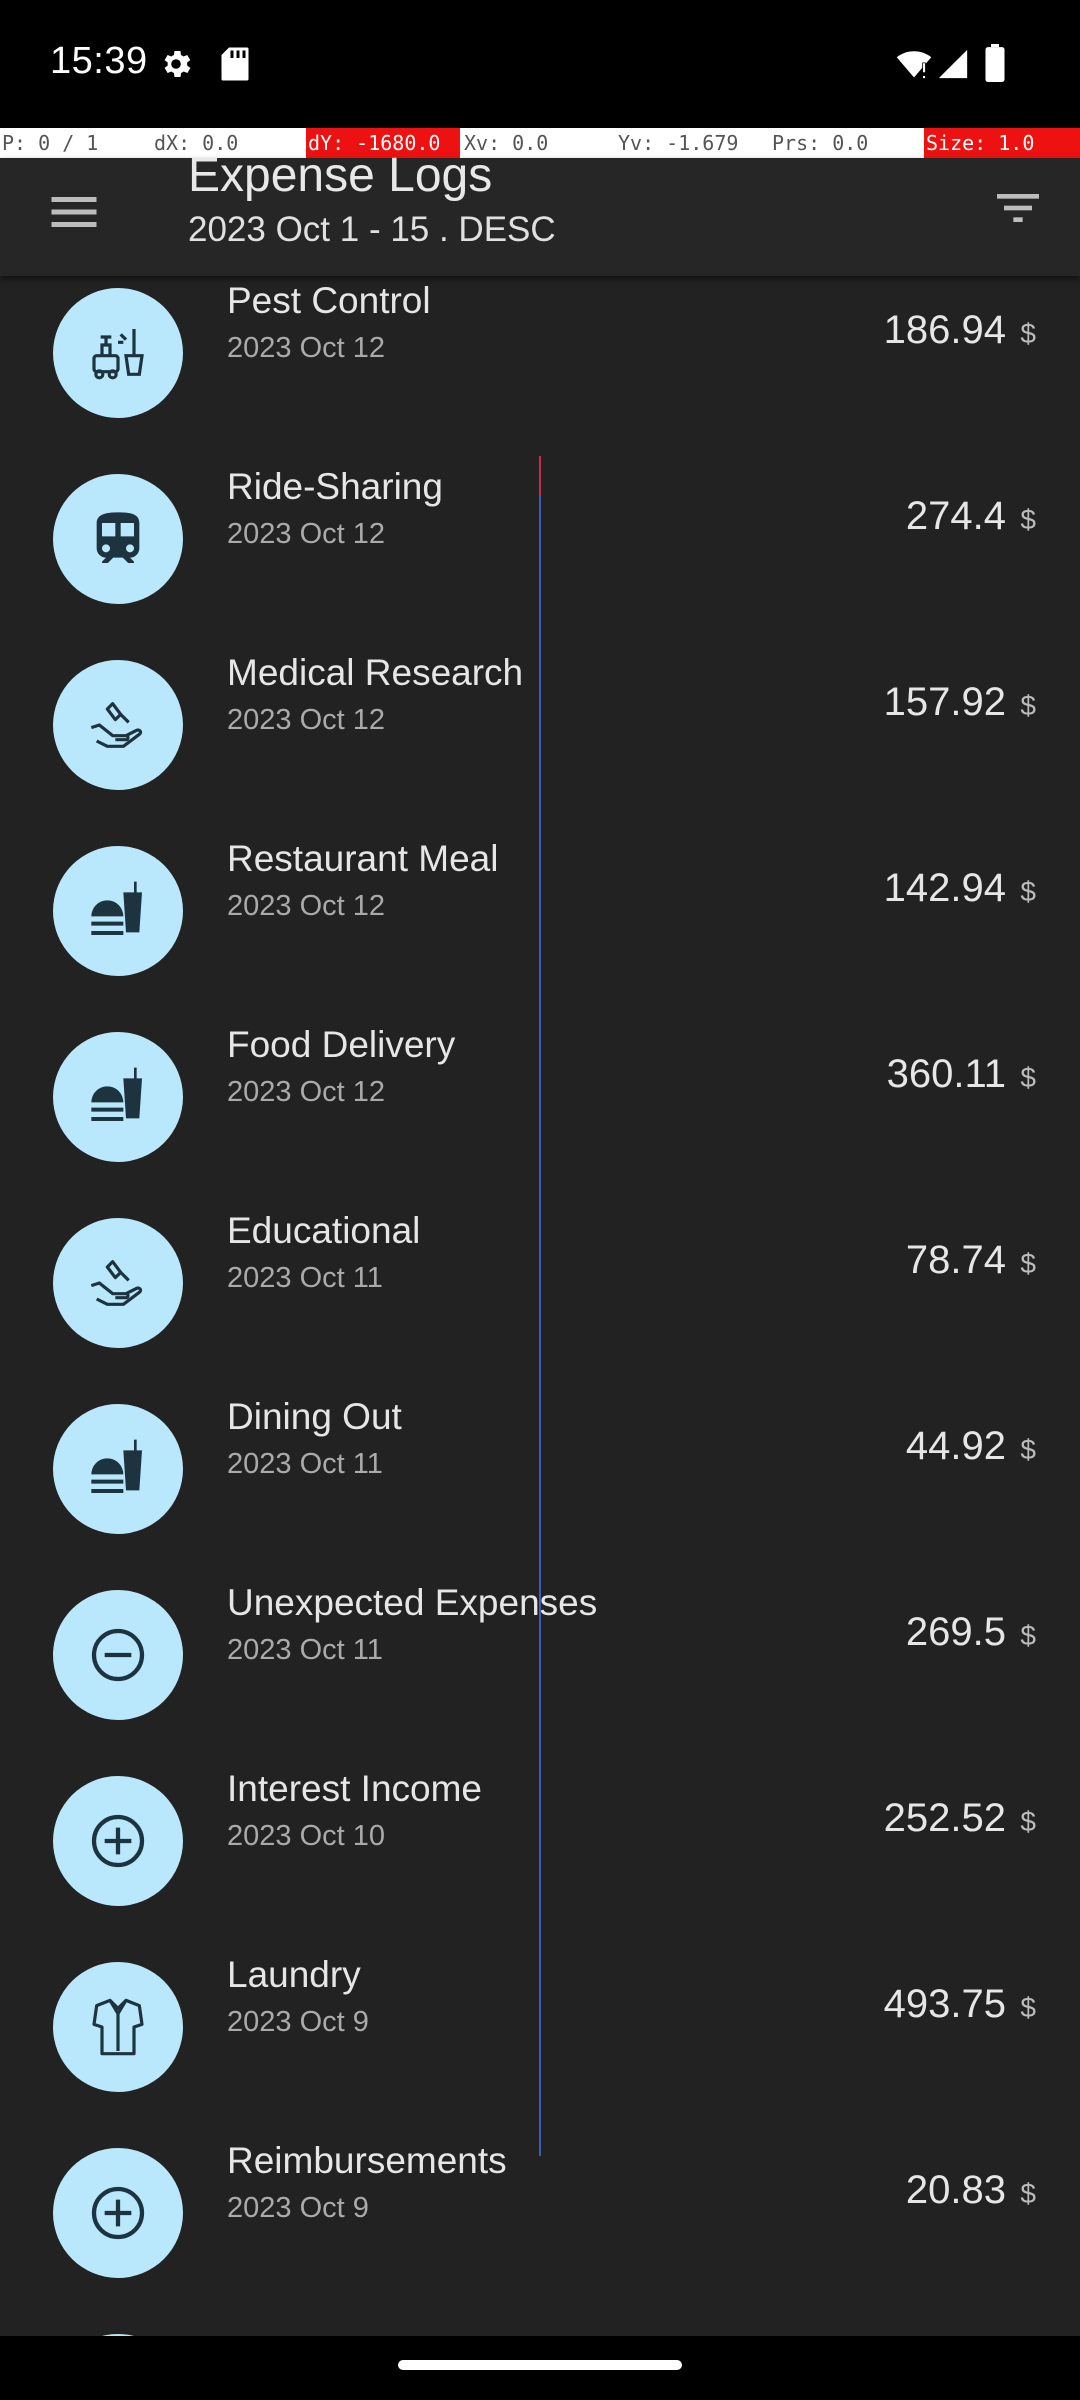  I want to click on expense-title: Reimbursements, so click(367, 2160).